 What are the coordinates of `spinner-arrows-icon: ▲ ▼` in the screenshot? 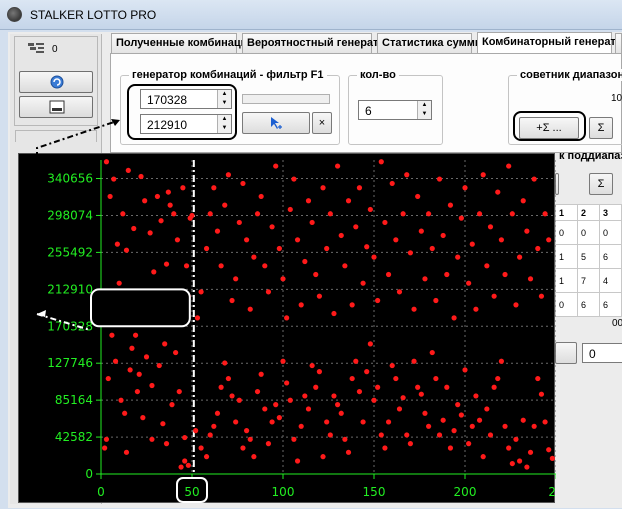 It's located at (424, 110).